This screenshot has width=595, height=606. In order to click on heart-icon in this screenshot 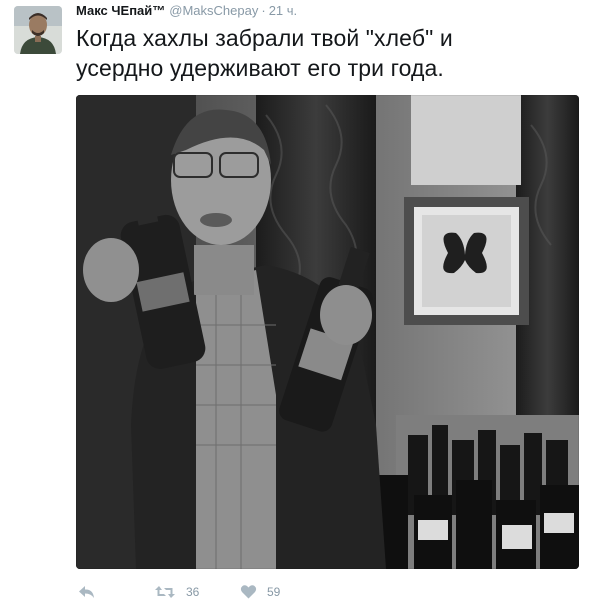, I will do `click(248, 592)`.